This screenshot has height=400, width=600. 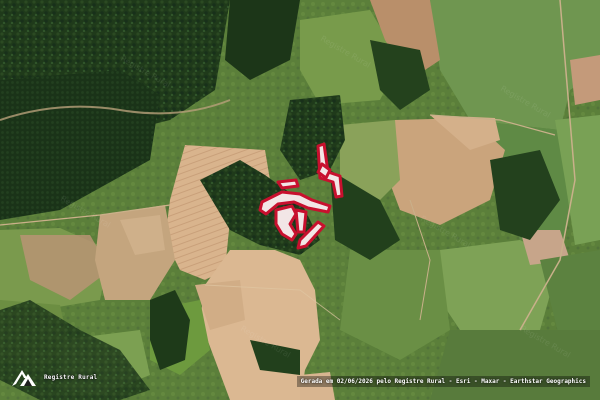 I want to click on logo-text: Registre Rural, so click(x=71, y=377).